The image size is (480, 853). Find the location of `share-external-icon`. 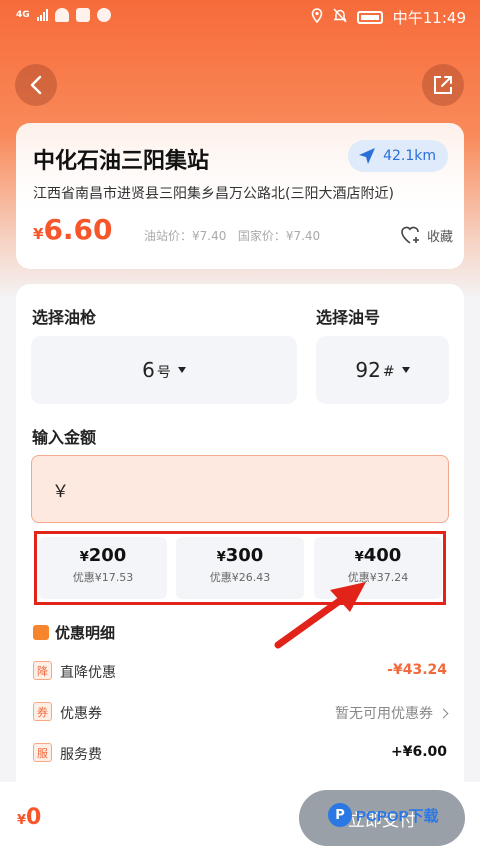

share-external-icon is located at coordinates (443, 85).